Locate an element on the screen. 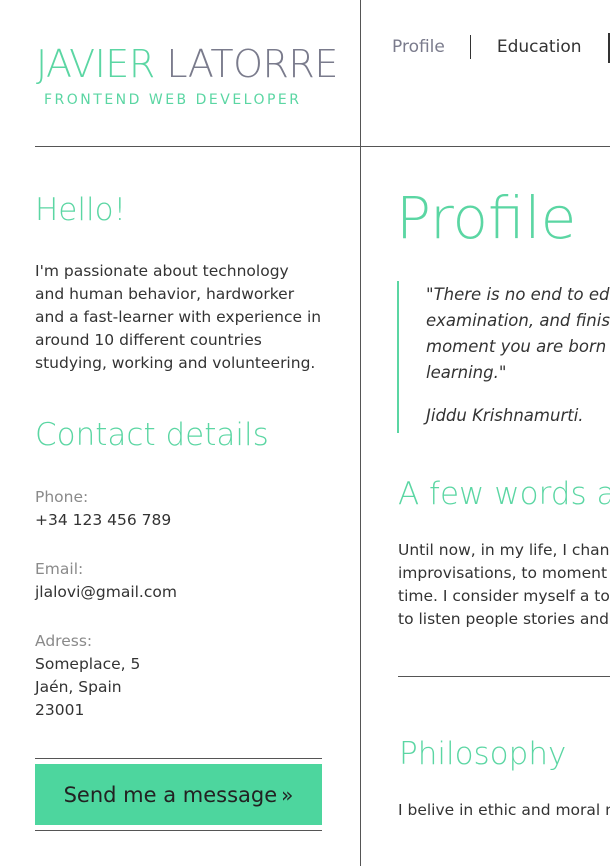  brand-name: JAVIER LATORRE is located at coordinates (187, 64).